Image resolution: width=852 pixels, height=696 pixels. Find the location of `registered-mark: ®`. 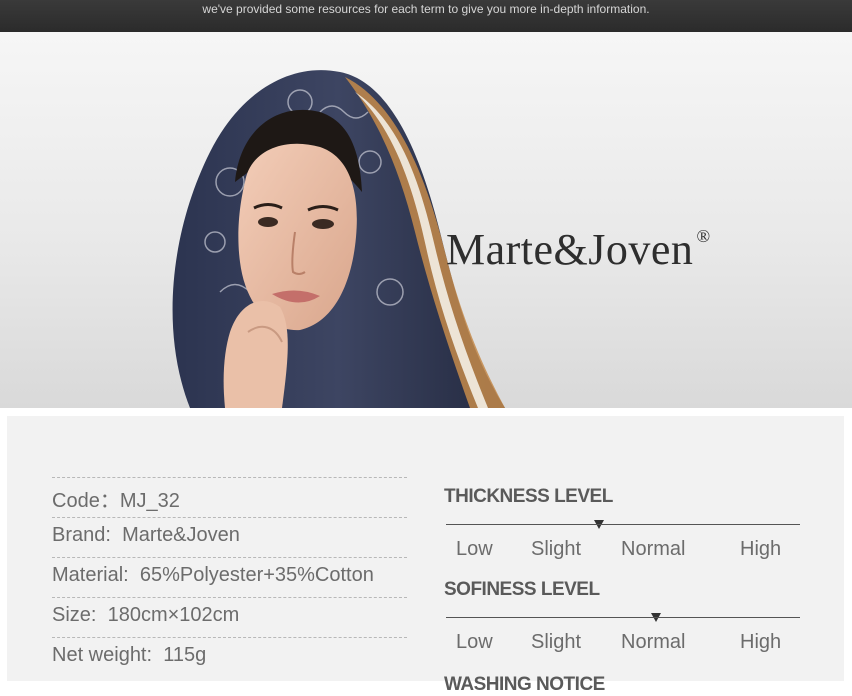

registered-mark: ® is located at coordinates (703, 236).